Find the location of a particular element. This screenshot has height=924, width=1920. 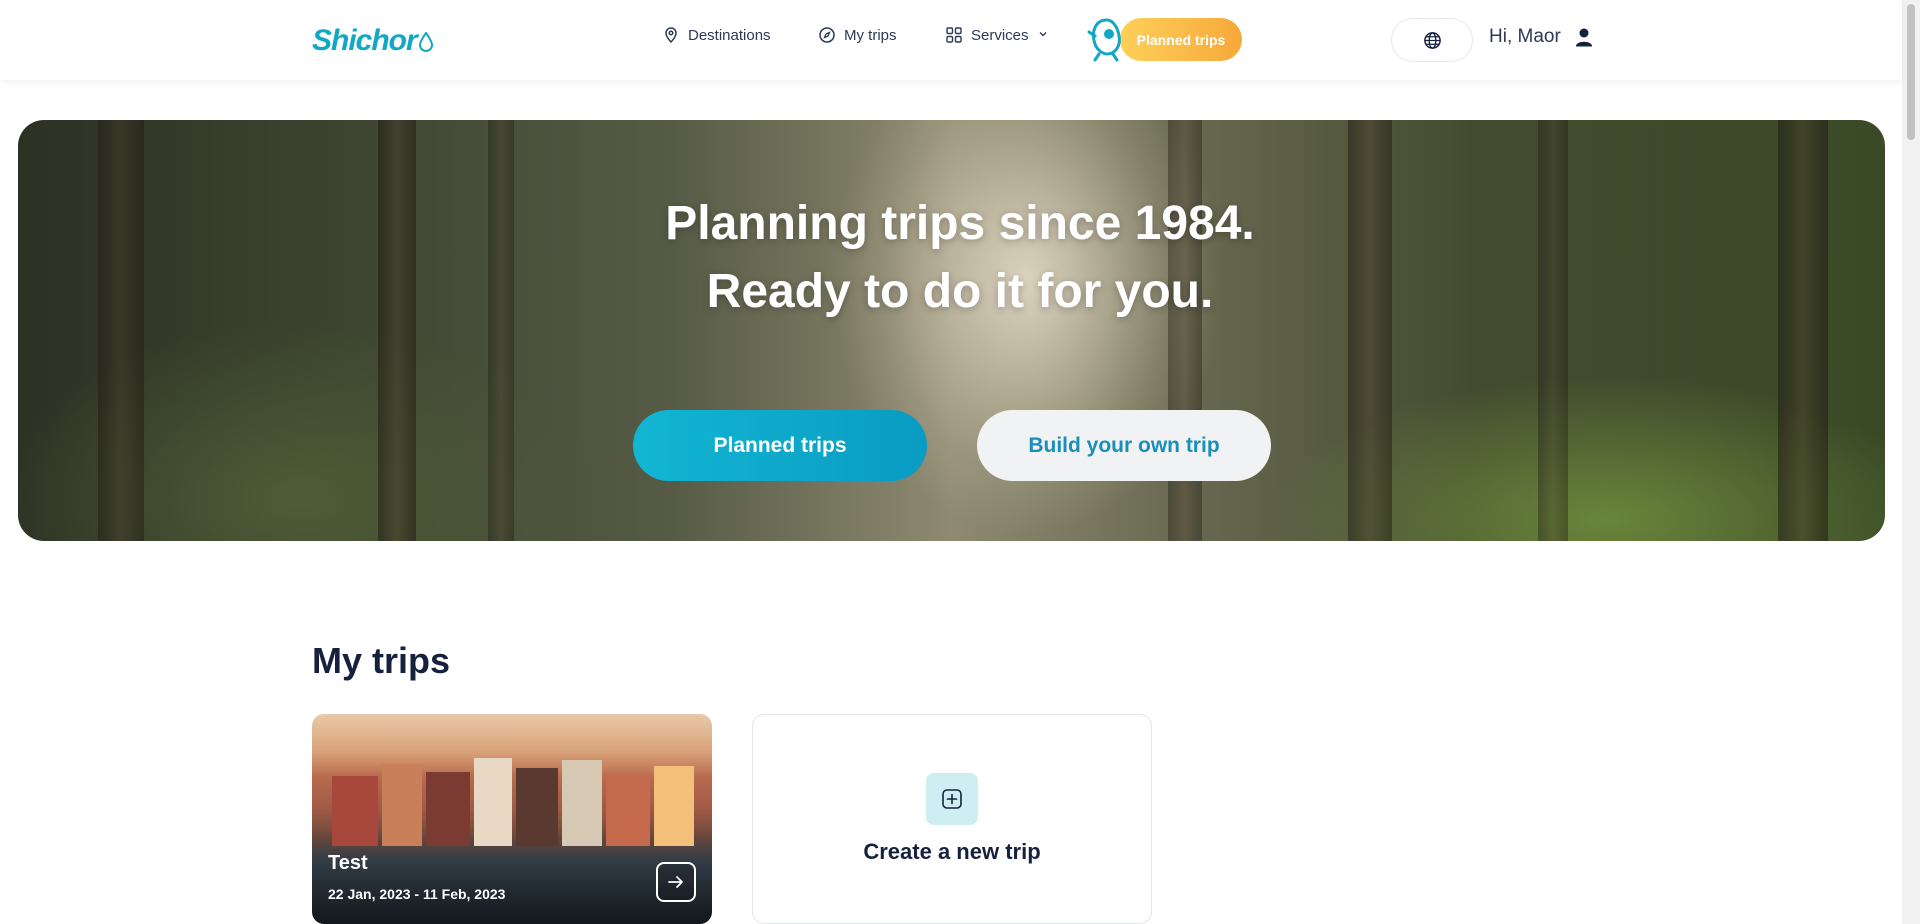

nav-destinations-label: Destinations is located at coordinates (729, 35).